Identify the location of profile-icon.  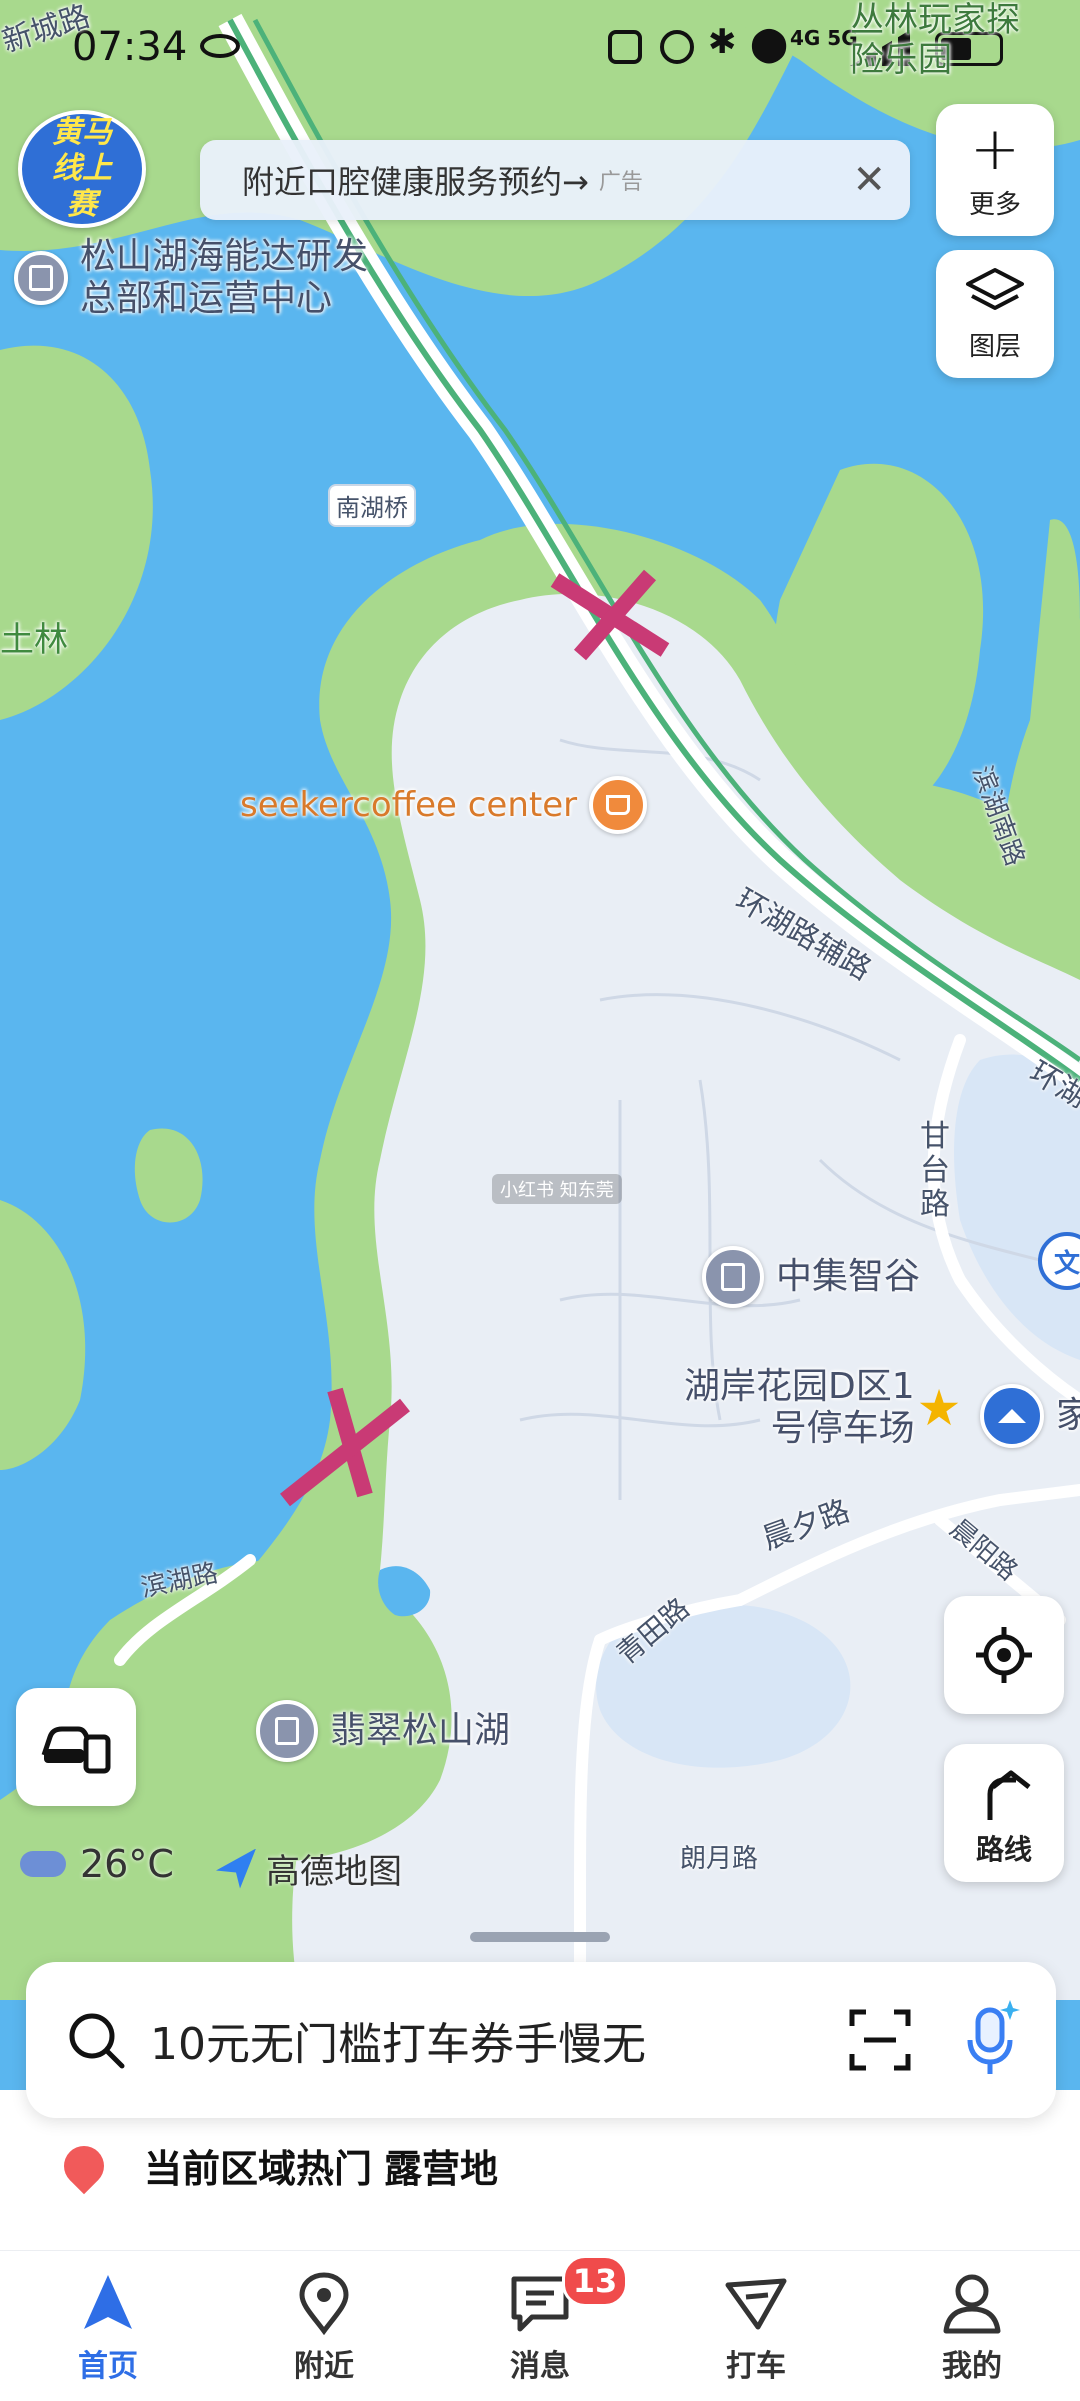
(972, 2304).